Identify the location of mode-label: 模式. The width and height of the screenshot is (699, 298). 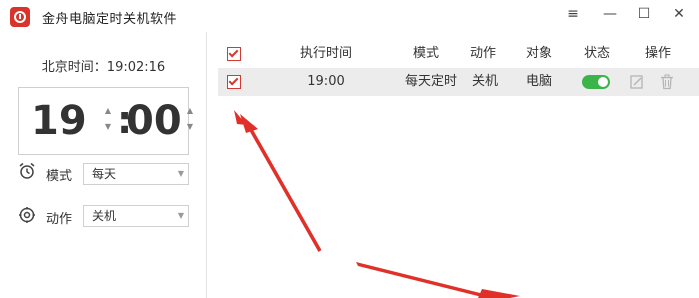
(59, 176).